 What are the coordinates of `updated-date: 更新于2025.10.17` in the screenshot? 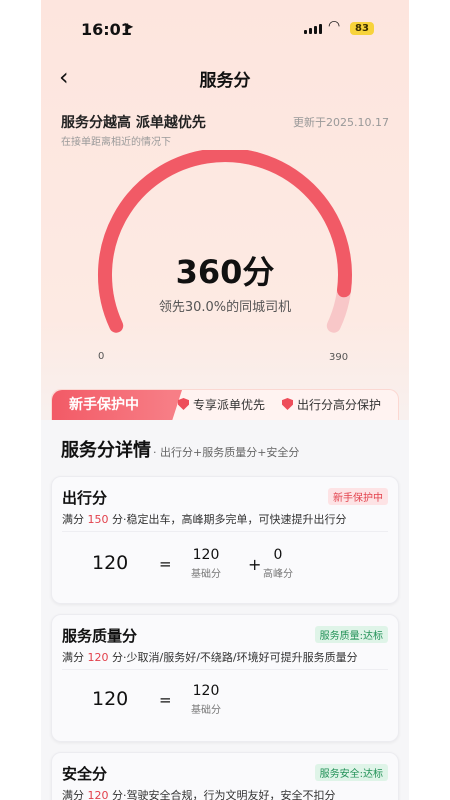 It's located at (341, 122).